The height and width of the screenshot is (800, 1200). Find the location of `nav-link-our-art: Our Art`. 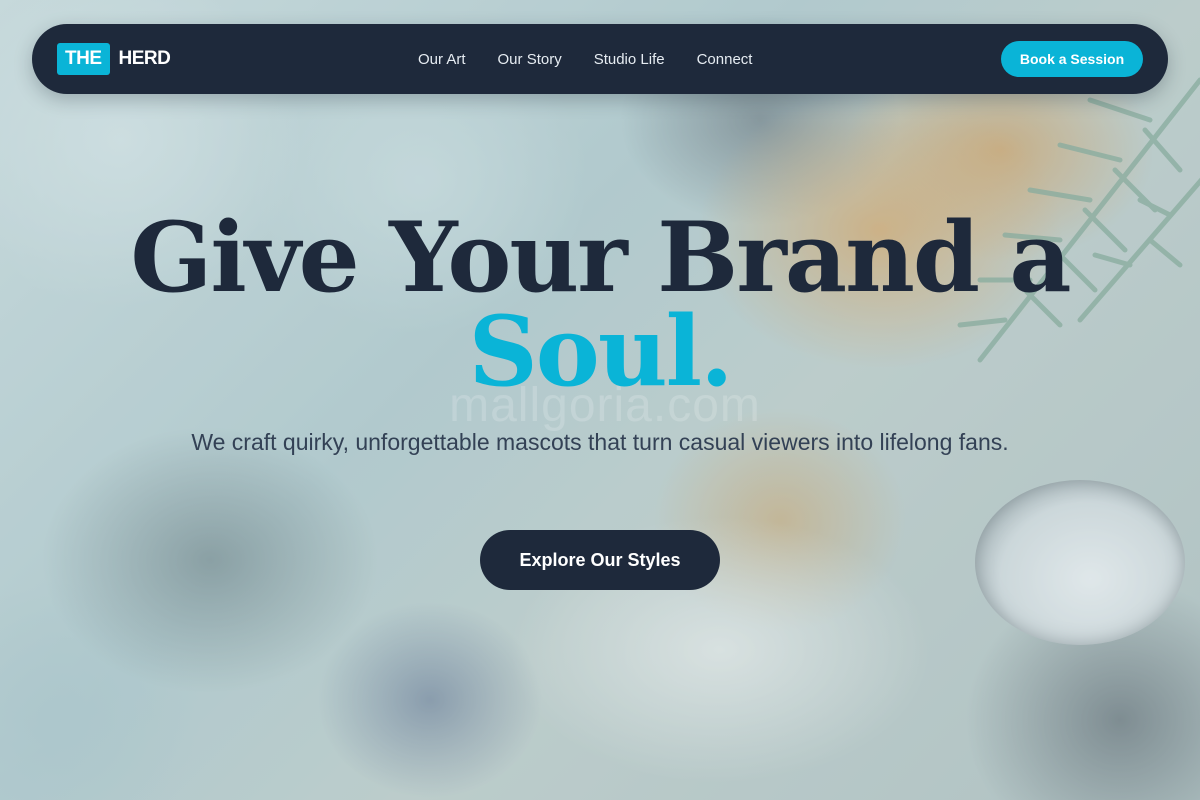

nav-link-our-art: Our Art is located at coordinates (442, 59).